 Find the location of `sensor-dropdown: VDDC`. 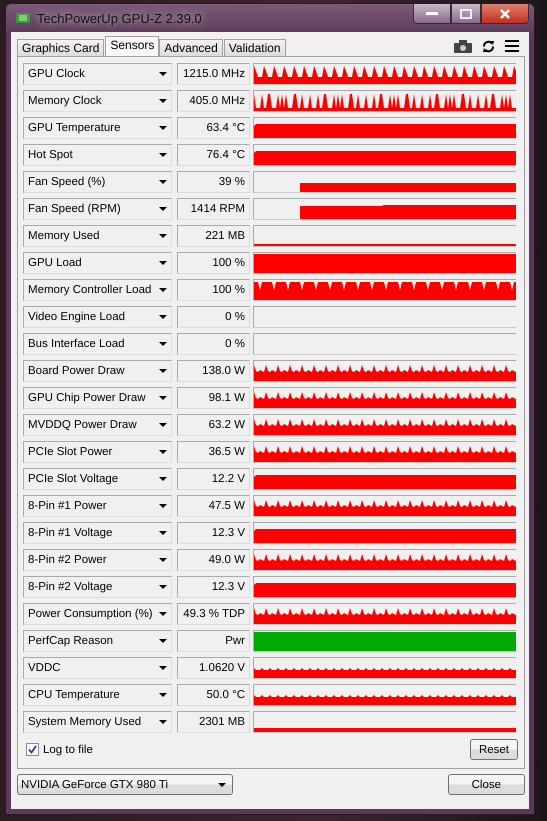

sensor-dropdown: VDDC is located at coordinates (97, 668).